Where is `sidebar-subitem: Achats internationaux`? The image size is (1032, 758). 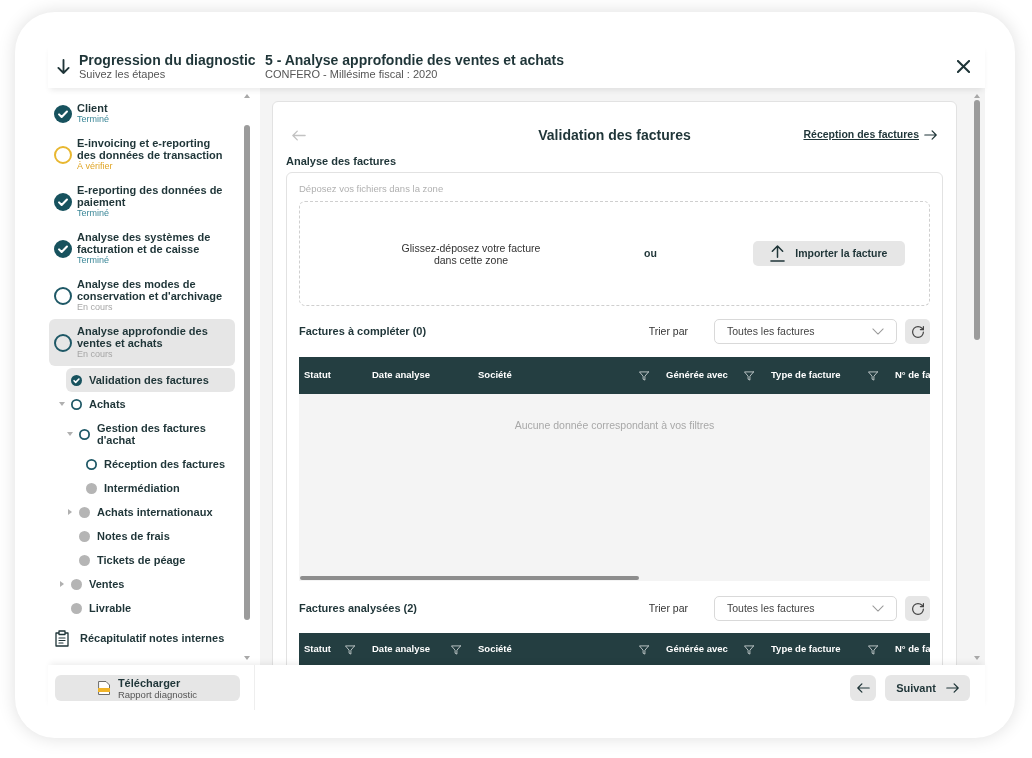 sidebar-subitem: Achats internationaux is located at coordinates (154, 512).